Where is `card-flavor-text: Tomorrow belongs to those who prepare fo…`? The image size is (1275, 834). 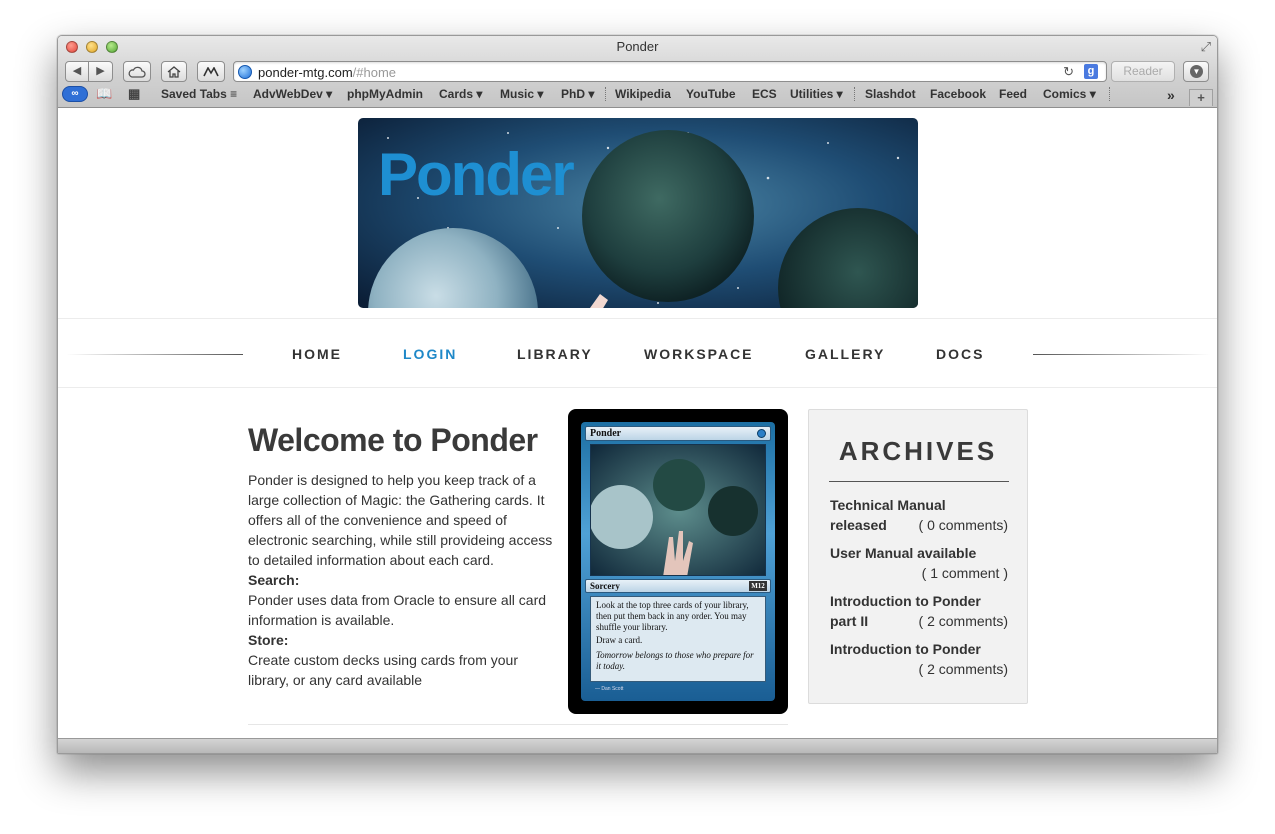
card-flavor-text: Tomorrow belongs to those who prepare fo… is located at coordinates (675, 660).